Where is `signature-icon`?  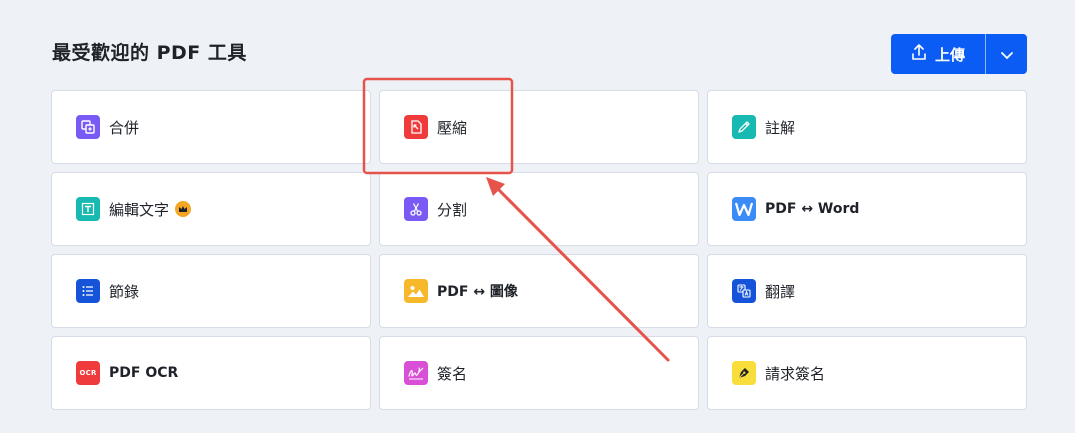
signature-icon is located at coordinates (416, 373).